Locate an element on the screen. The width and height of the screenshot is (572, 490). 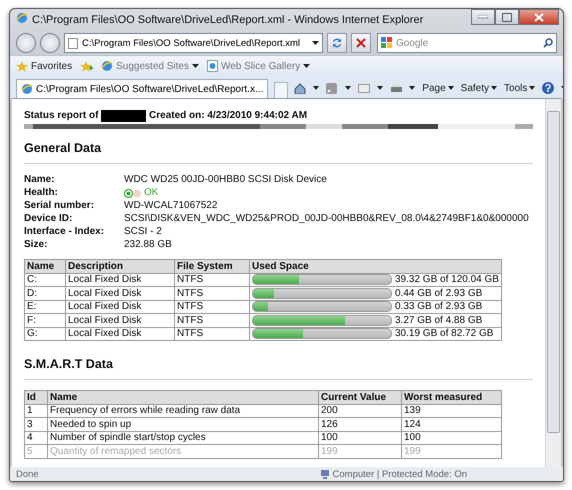
field-label: Serial number: is located at coordinates (60, 206).